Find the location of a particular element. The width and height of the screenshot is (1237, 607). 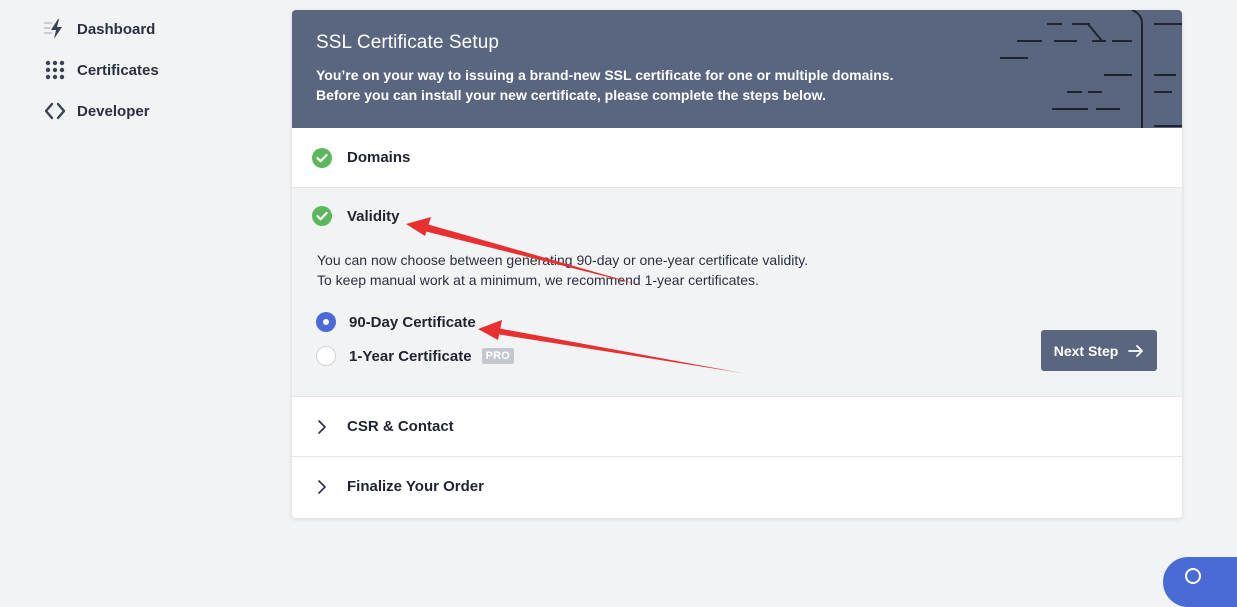

help-button is located at coordinates (1200, 582).